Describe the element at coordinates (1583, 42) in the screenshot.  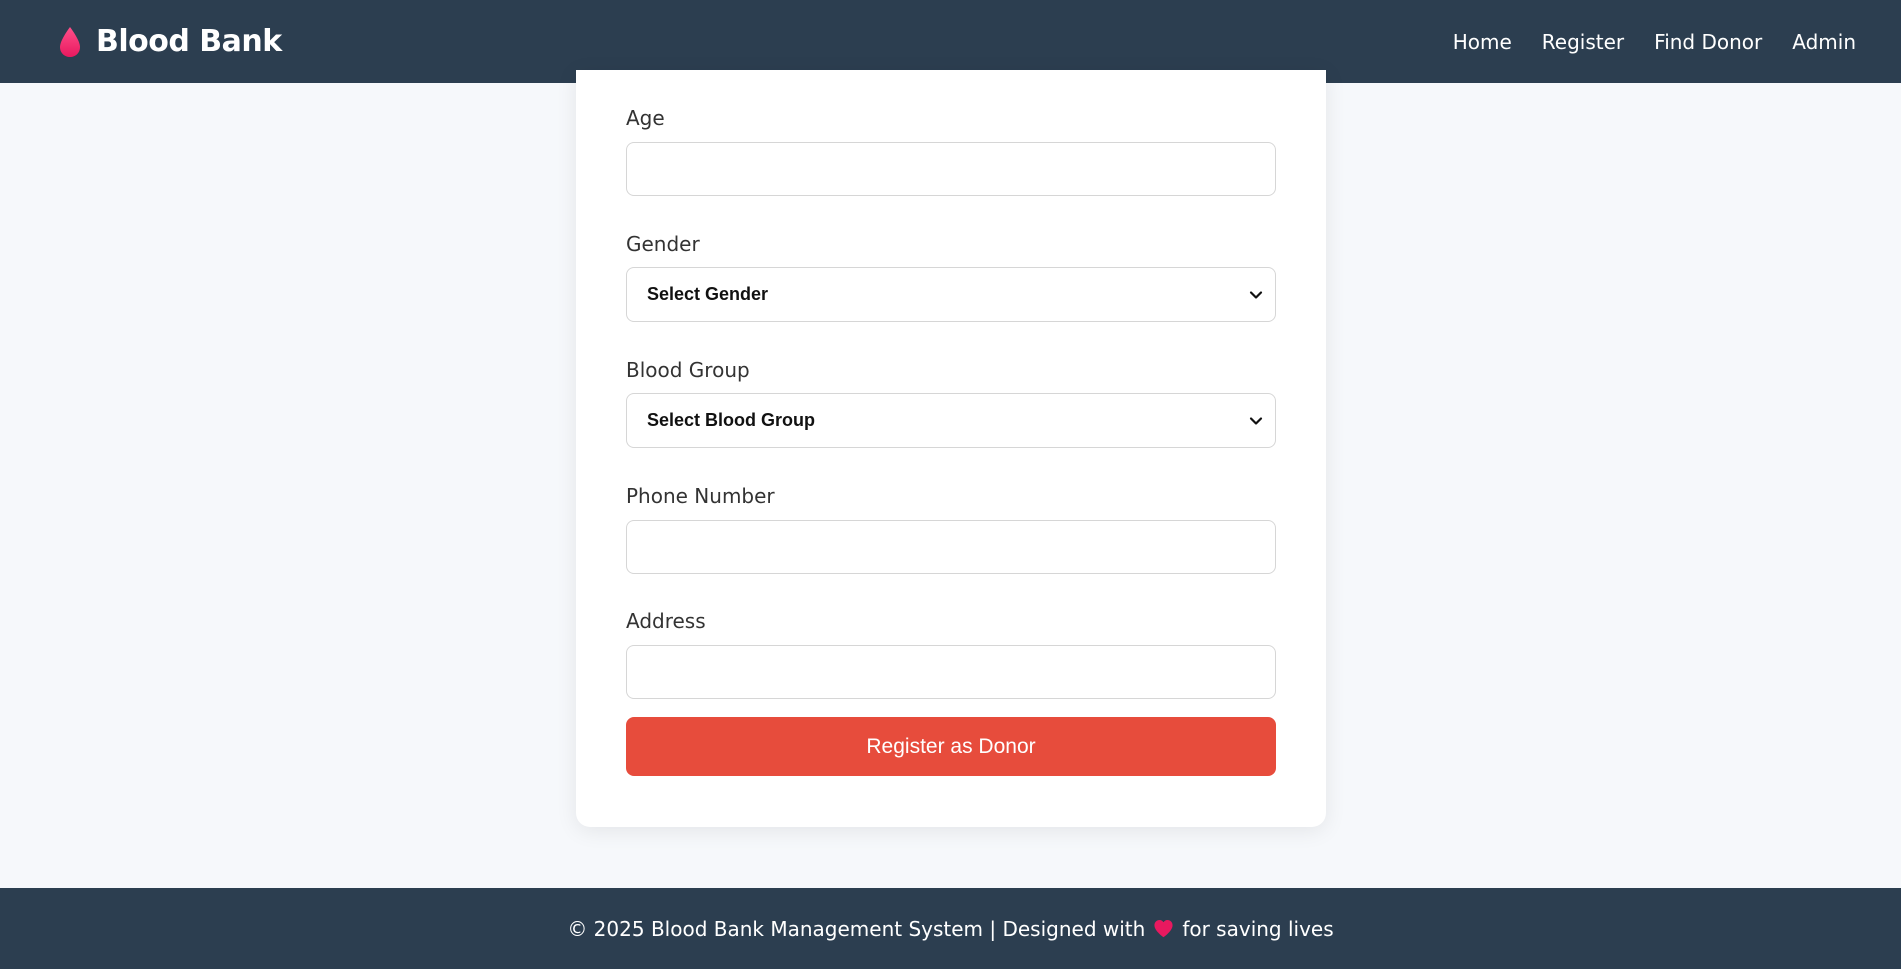
I see `nav-register-link: Register` at that location.